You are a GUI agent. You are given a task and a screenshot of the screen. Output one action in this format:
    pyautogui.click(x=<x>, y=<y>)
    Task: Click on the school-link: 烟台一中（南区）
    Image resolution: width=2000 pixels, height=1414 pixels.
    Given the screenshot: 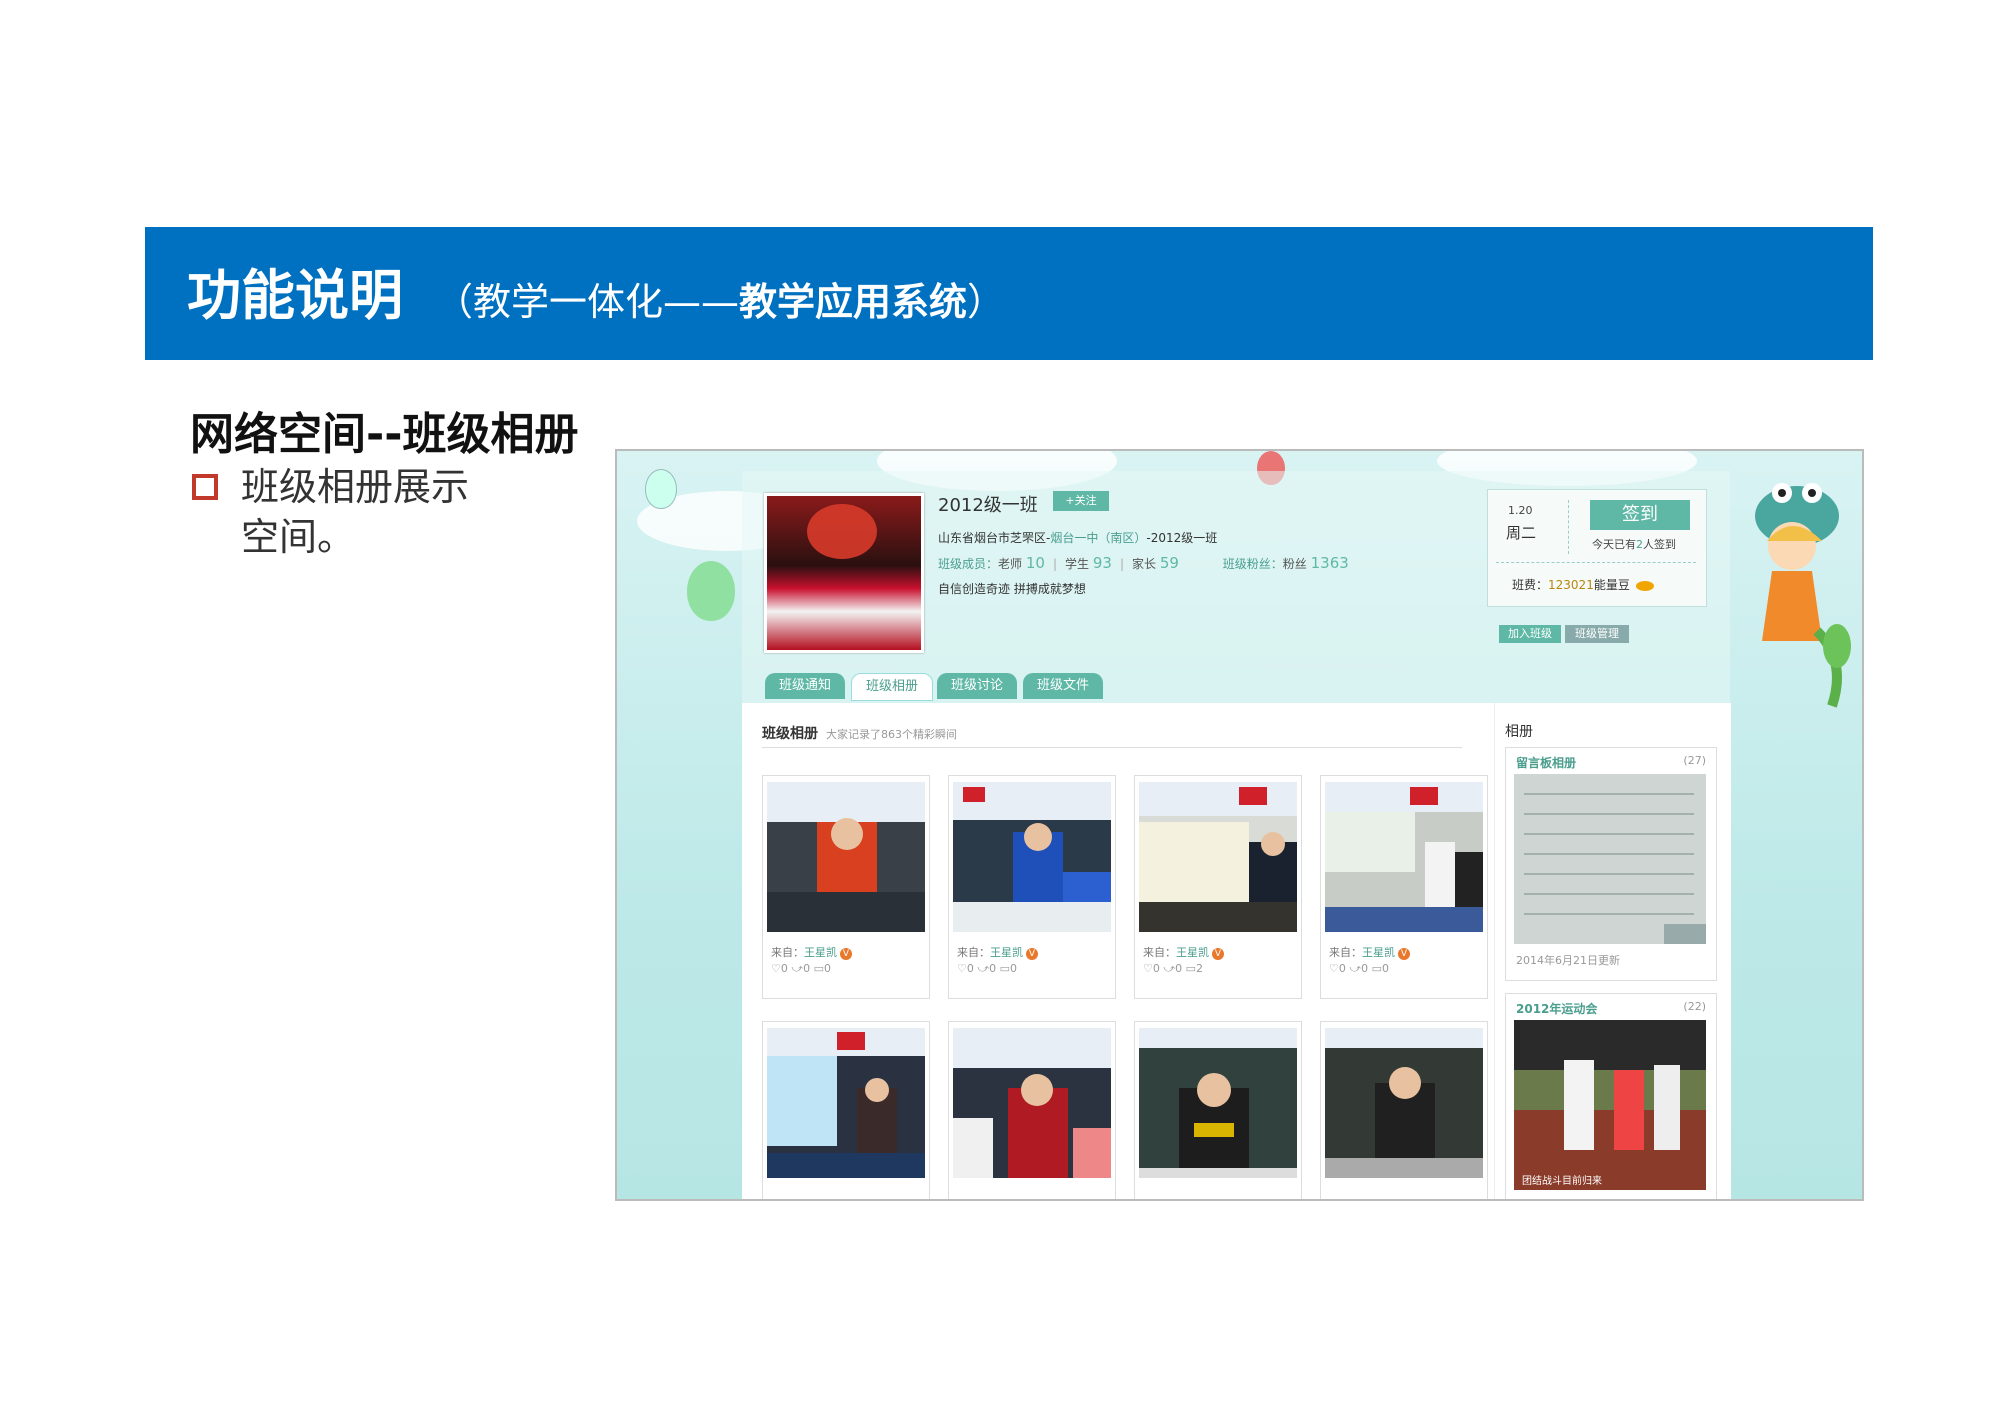 What is the action you would take?
    pyautogui.click(x=1098, y=538)
    